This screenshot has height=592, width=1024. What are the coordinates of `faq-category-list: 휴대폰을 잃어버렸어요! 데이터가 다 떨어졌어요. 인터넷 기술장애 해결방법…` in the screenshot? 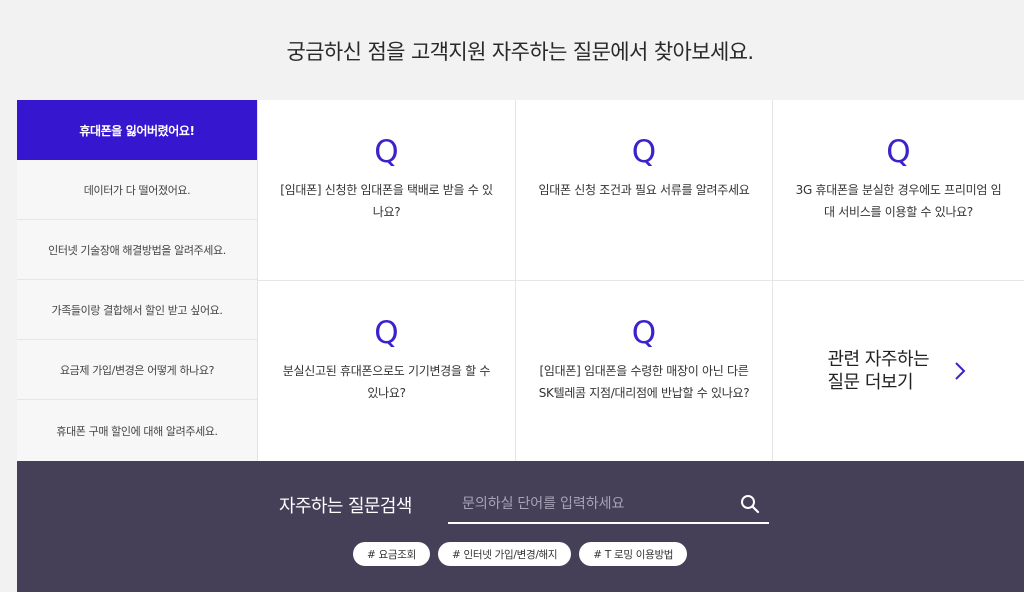 It's located at (137, 280).